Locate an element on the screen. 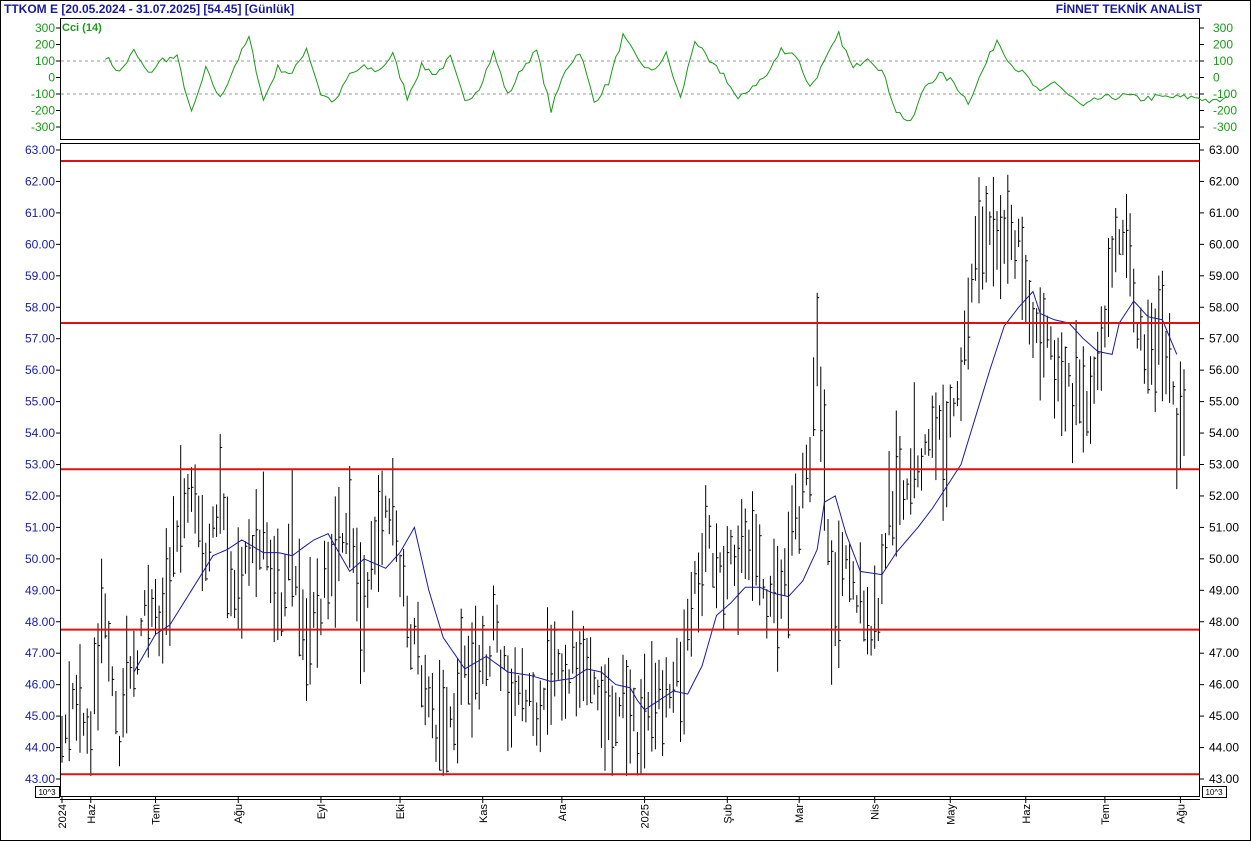 Image resolution: width=1251 pixels, height=846 pixels. x-tick-label: May is located at coordinates (951, 814).